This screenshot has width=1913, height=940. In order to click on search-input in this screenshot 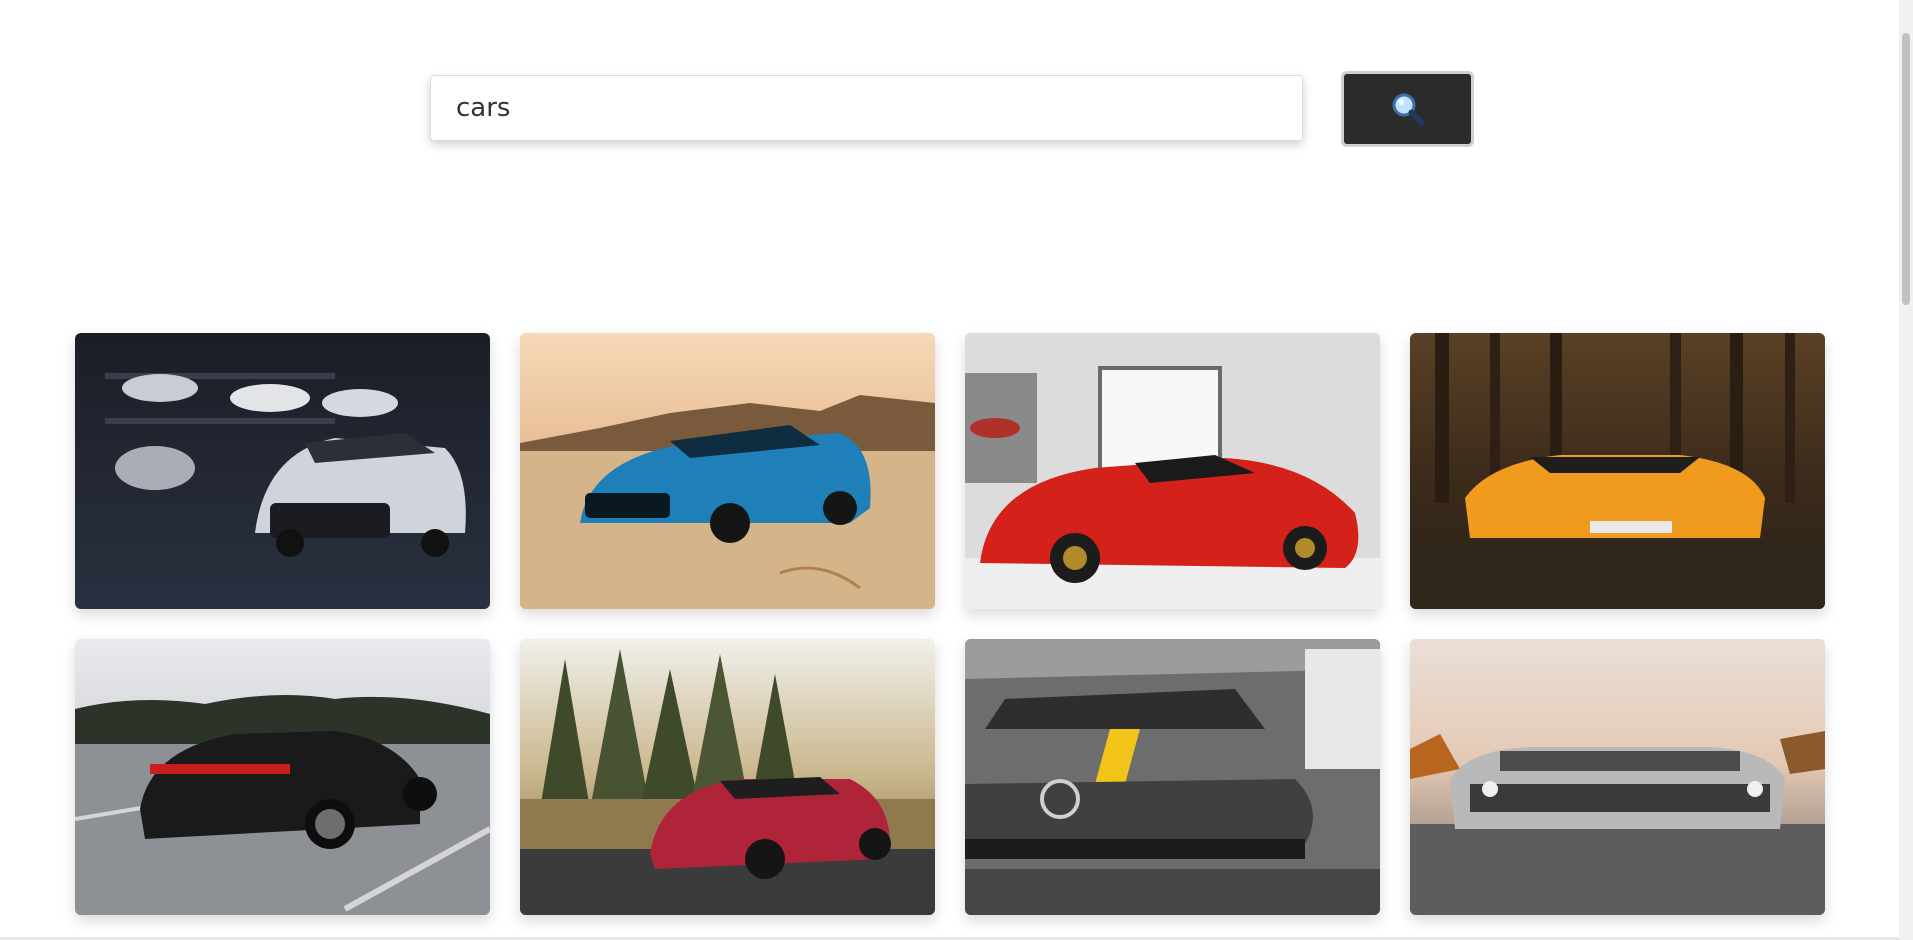, I will do `click(866, 108)`.